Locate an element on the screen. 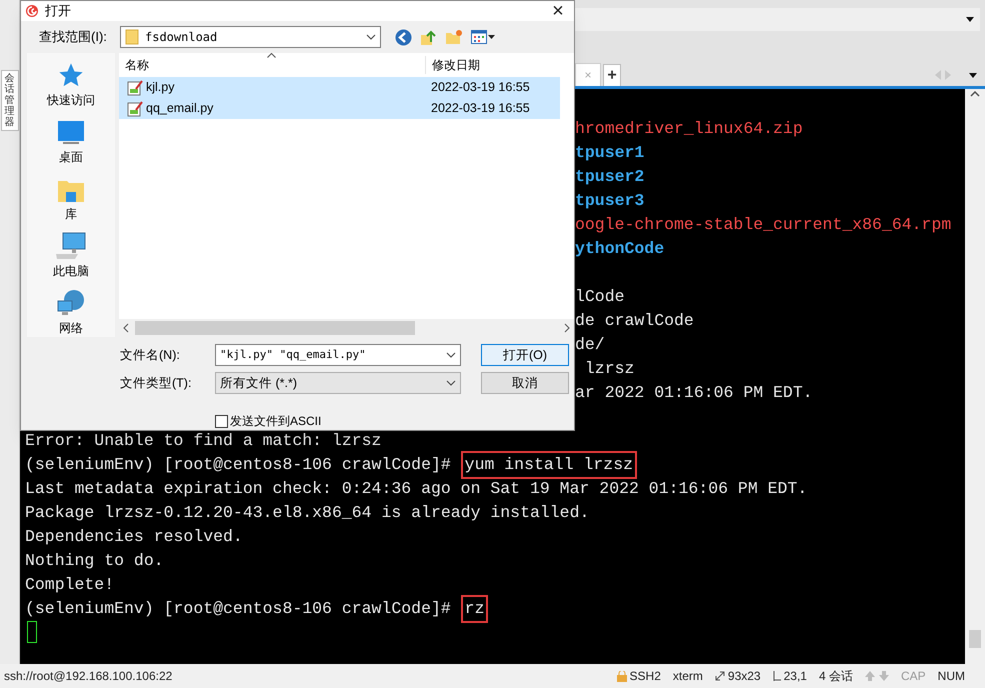 The width and height of the screenshot is (985, 688). terminal-cursor is located at coordinates (32, 632).